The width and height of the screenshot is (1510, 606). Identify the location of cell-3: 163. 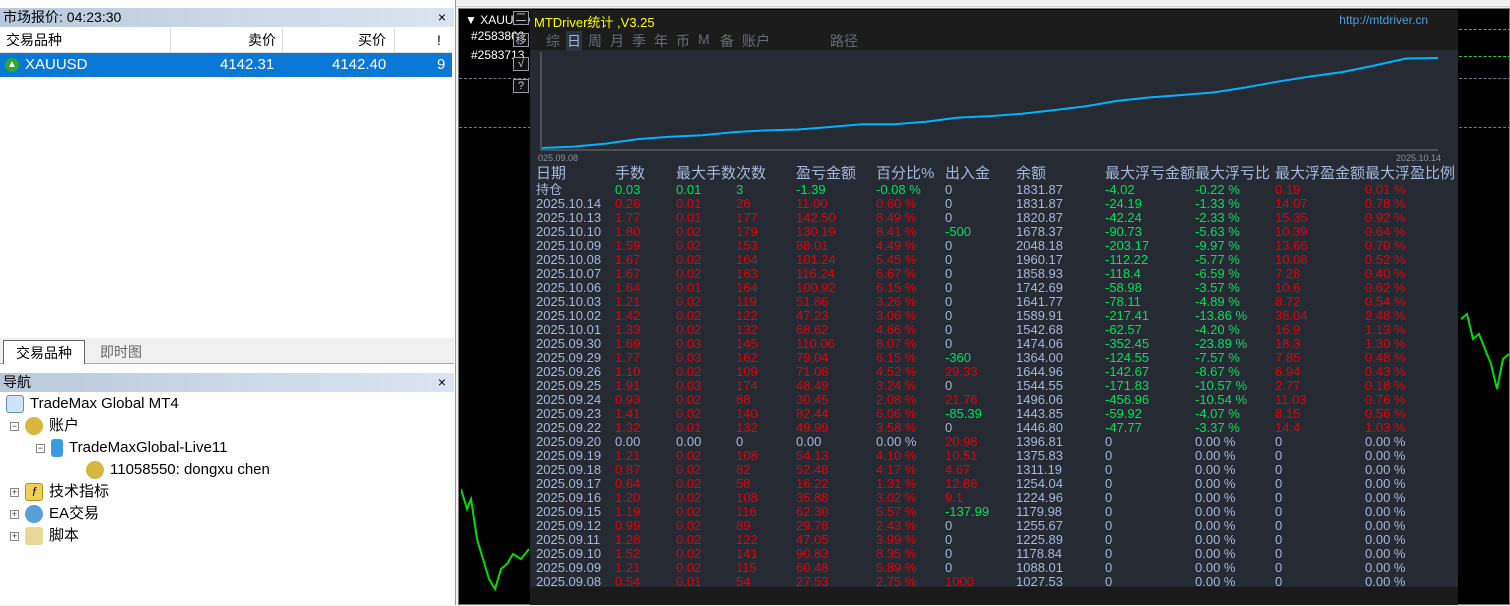
(747, 273).